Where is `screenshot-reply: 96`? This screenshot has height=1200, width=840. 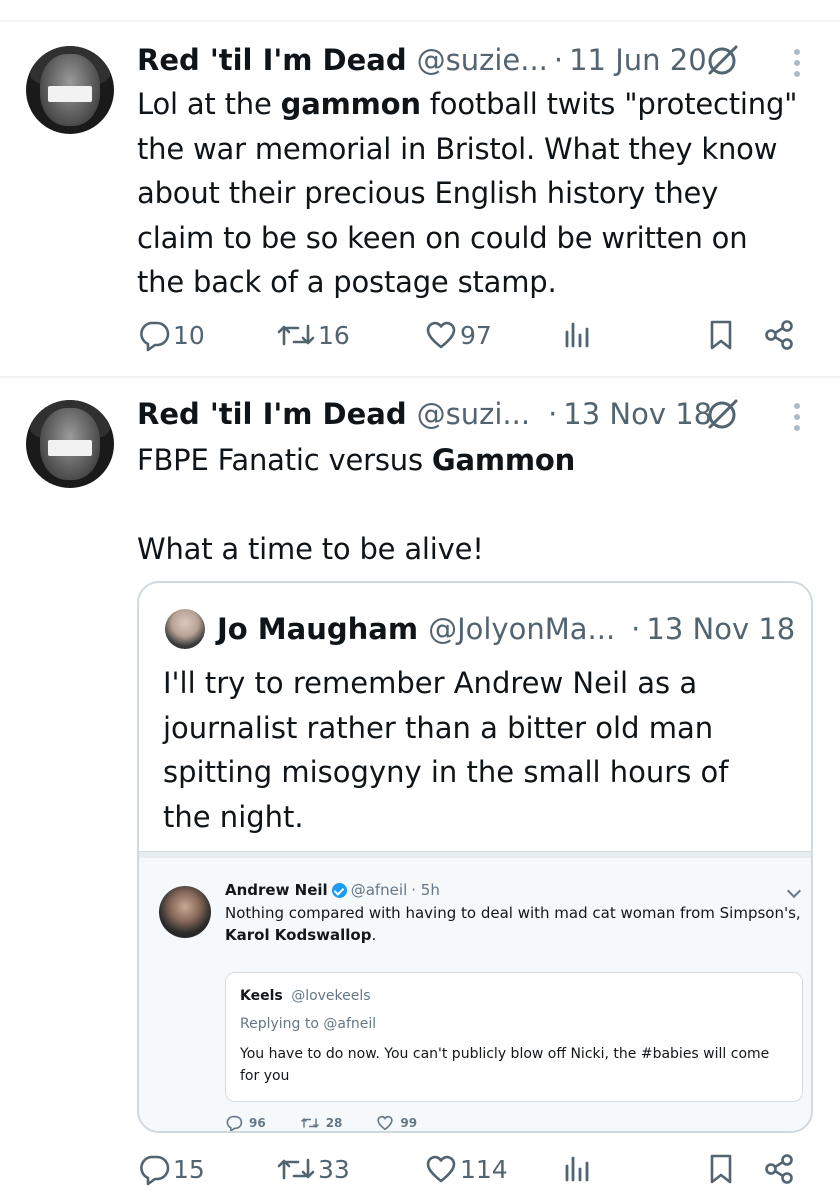 screenshot-reply: 96 is located at coordinates (245, 1122).